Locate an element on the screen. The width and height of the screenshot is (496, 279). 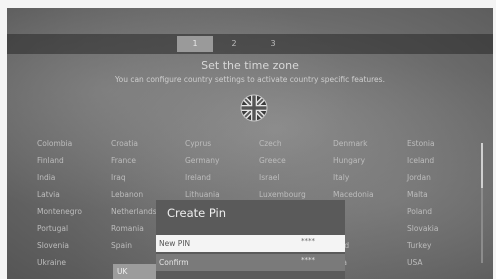
country-item: Italy is located at coordinates (365, 177).